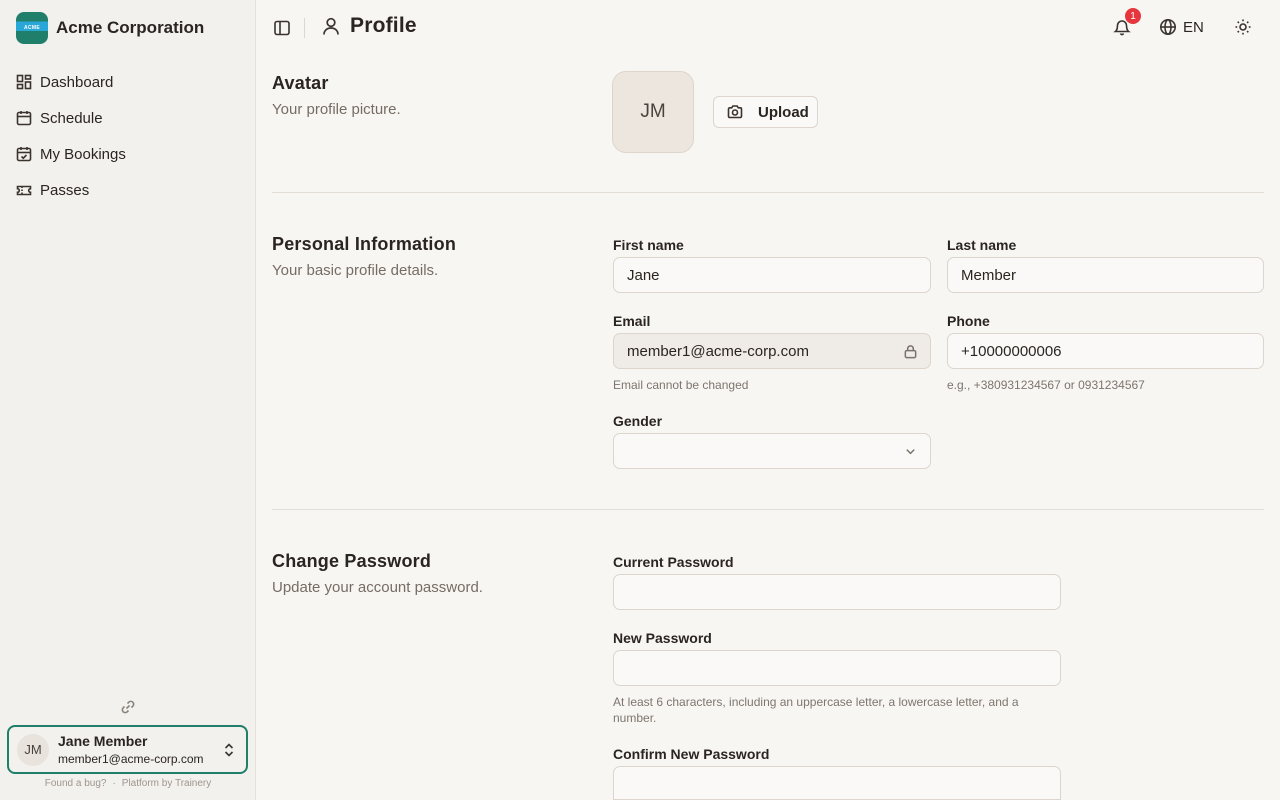 The height and width of the screenshot is (800, 1280). I want to click on upload-label: Upload, so click(783, 112).